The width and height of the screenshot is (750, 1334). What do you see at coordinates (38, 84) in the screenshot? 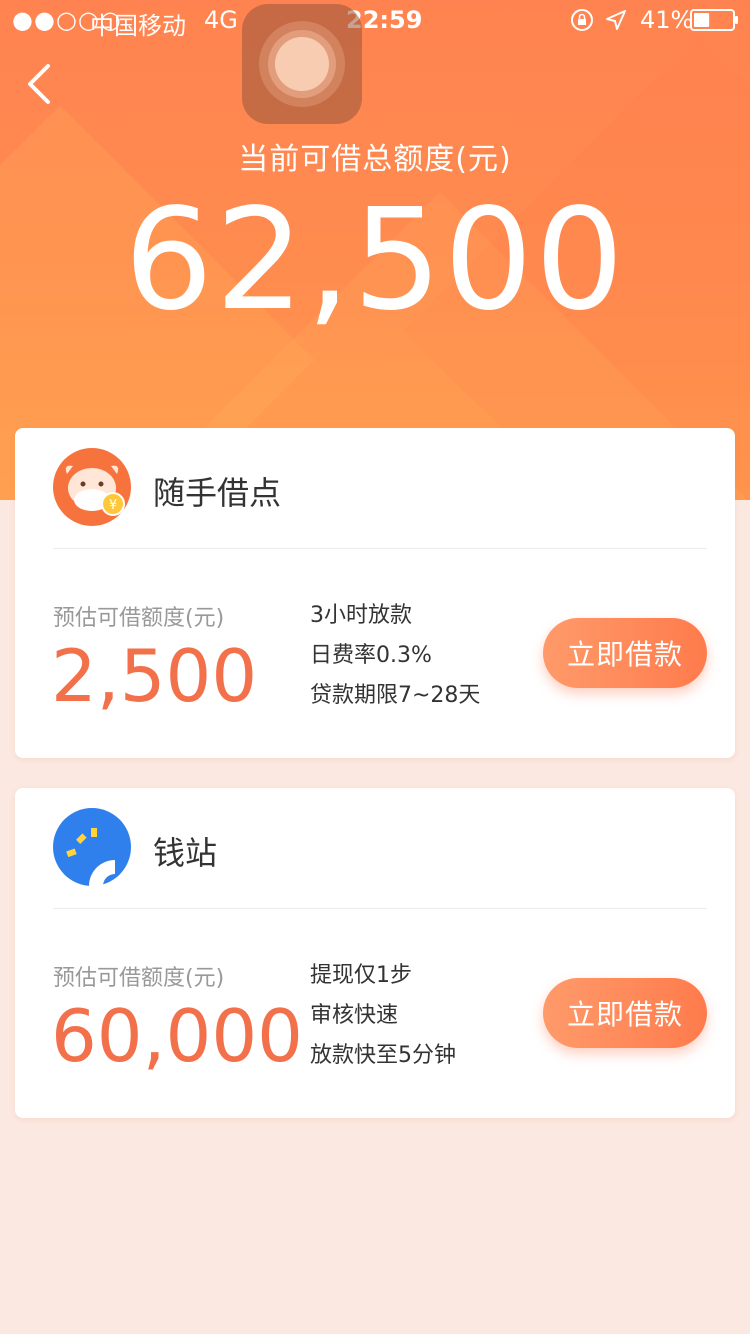
I see `back-chevron-icon` at bounding box center [38, 84].